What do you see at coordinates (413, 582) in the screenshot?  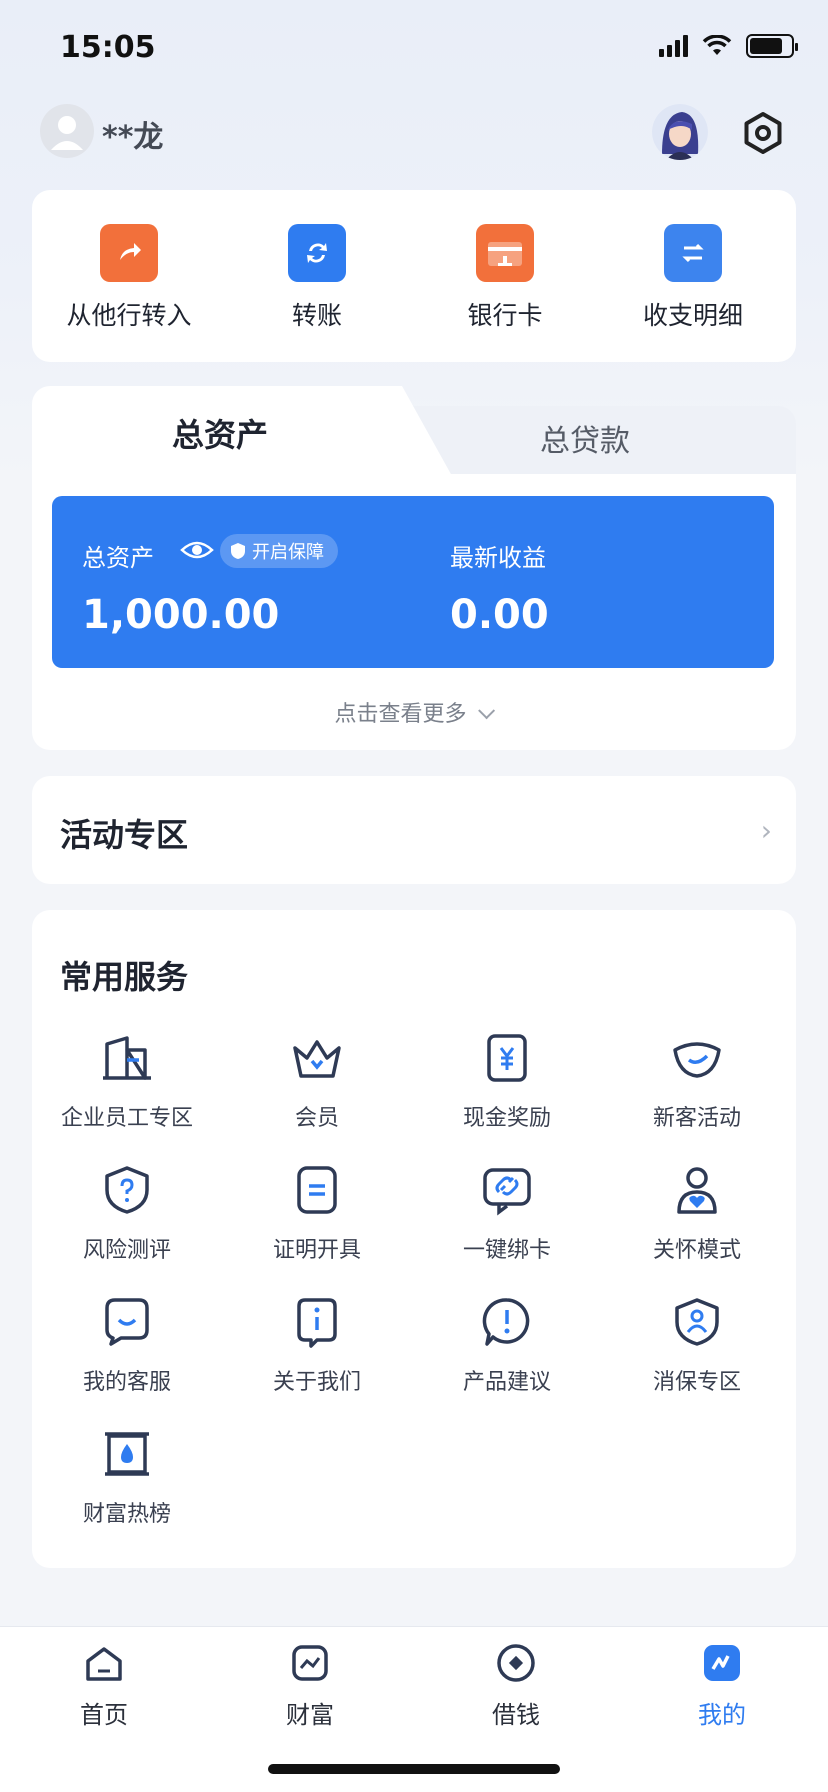 I see `asset-summary-panel: 总资产 开启保障 1,000.00 最新收益 0.00` at bounding box center [413, 582].